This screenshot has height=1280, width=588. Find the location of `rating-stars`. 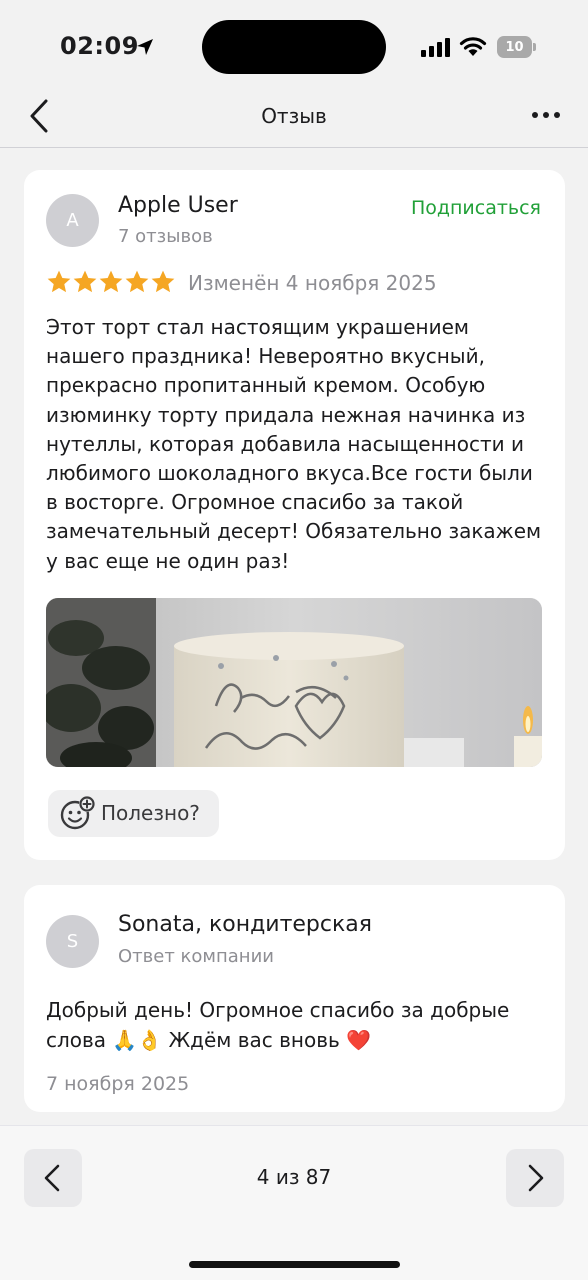

rating-stars is located at coordinates (111, 283).